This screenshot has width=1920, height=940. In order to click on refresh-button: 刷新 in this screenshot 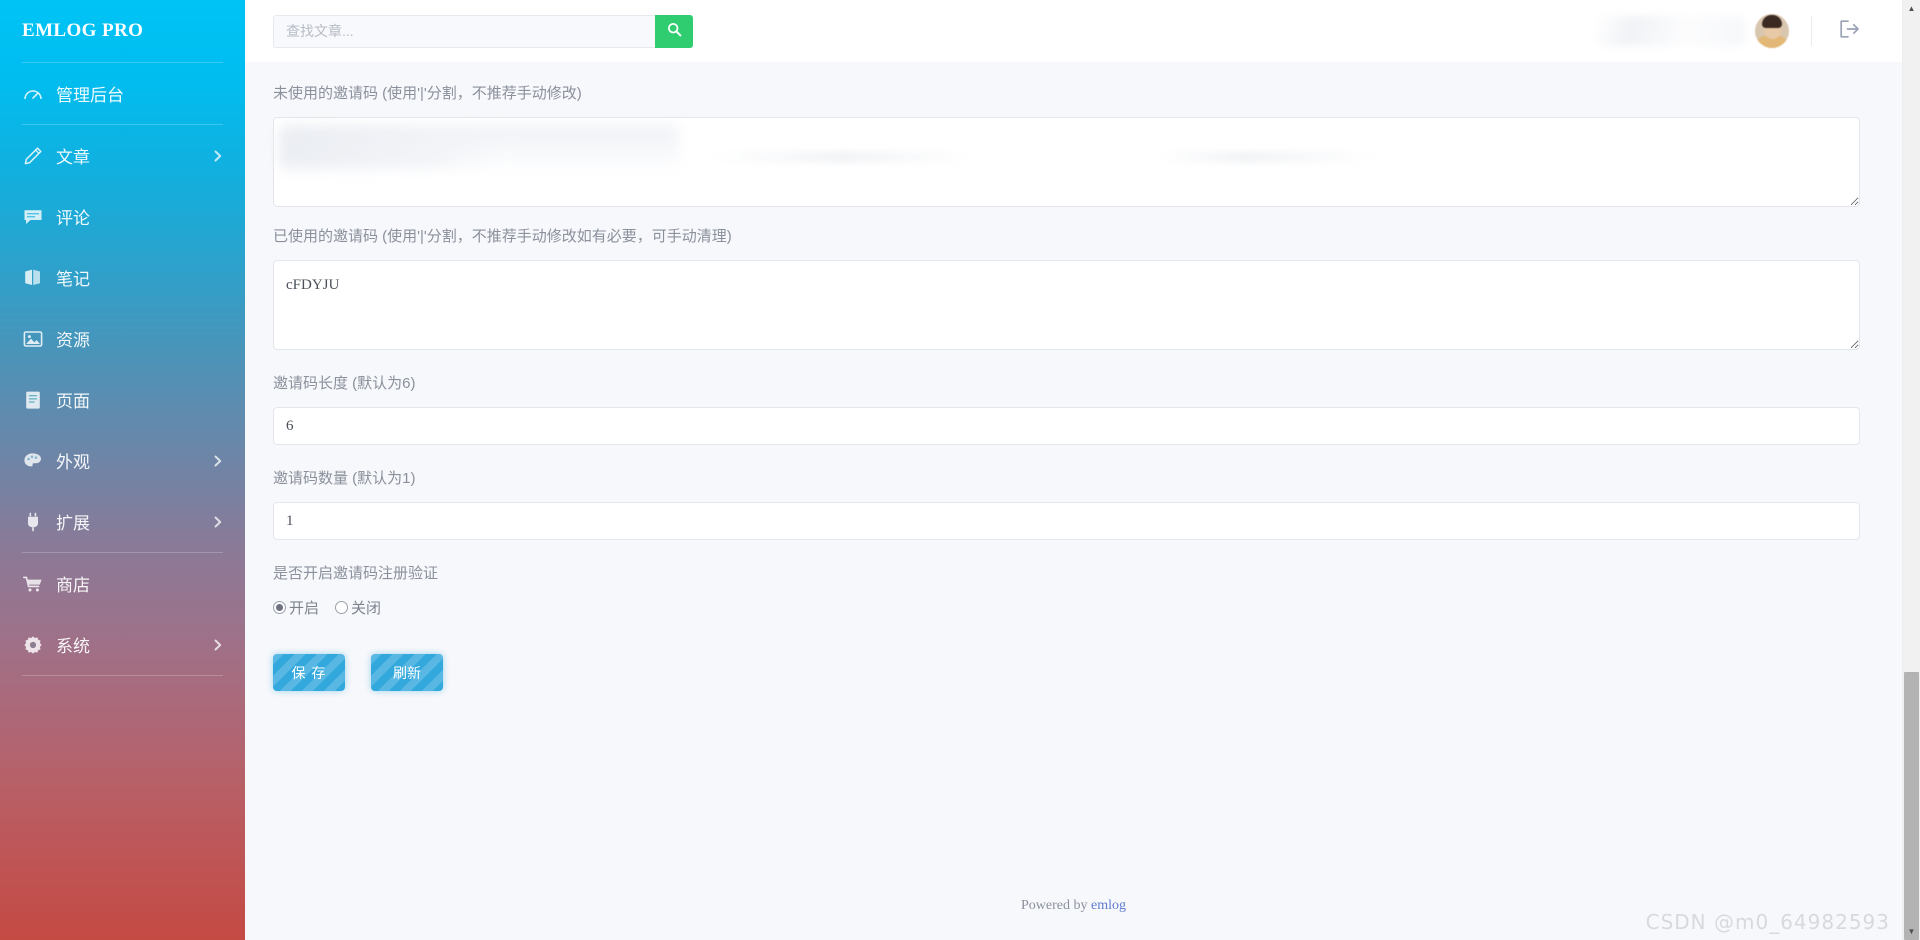, I will do `click(407, 672)`.